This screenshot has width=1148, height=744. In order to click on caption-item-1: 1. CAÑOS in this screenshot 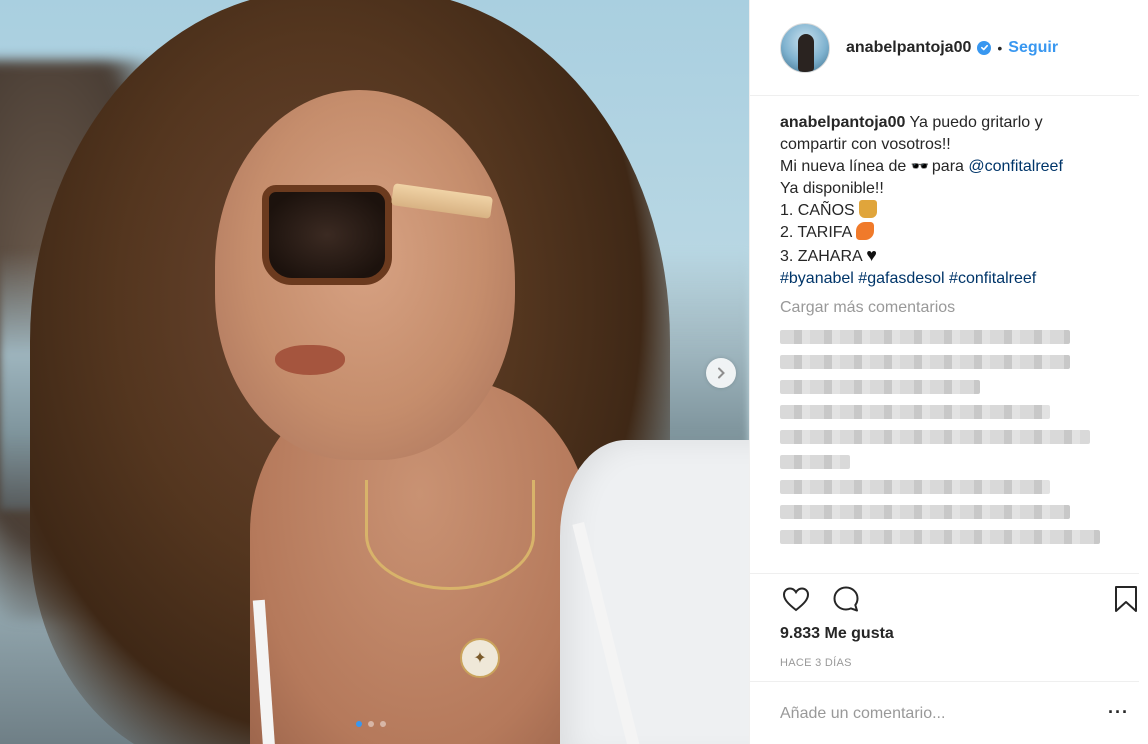, I will do `click(817, 210)`.